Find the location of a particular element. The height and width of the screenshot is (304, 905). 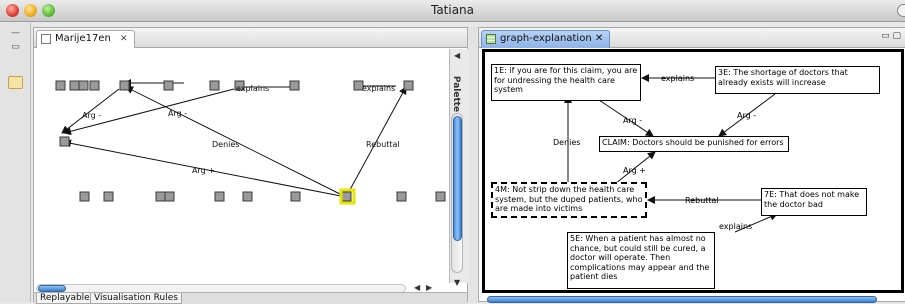

grid-icon is located at coordinates (491, 39).